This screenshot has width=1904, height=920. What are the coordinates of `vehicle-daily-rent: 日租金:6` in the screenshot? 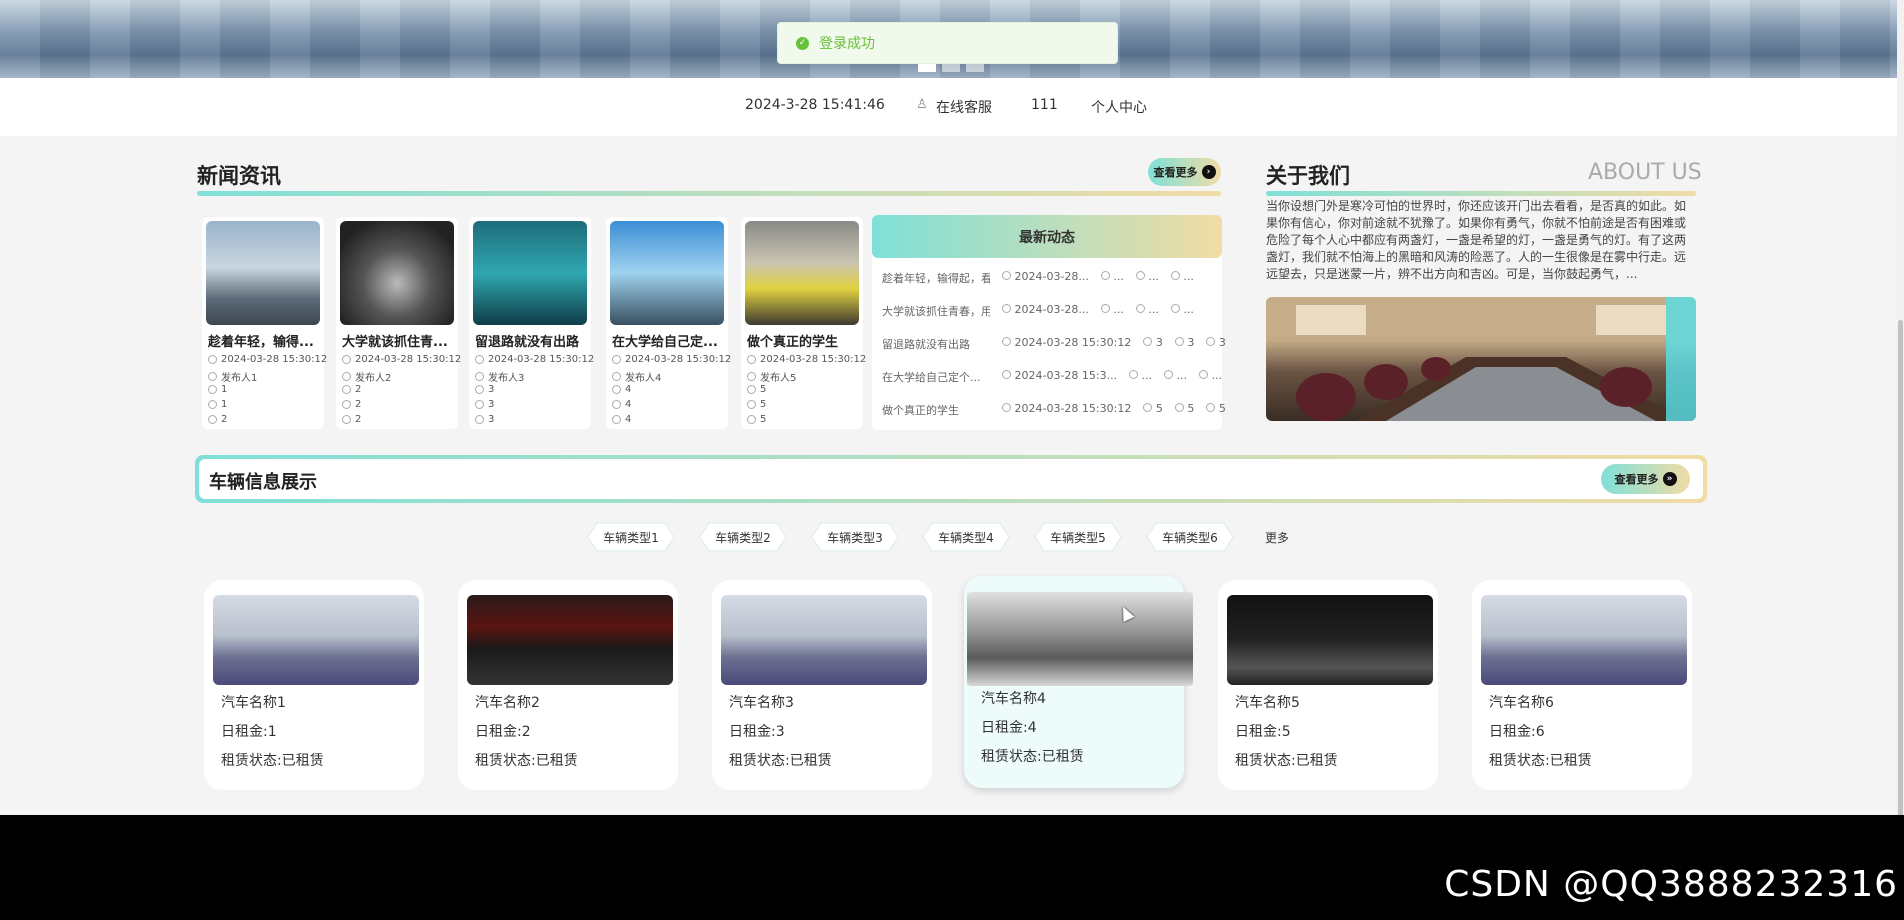 It's located at (1517, 732).